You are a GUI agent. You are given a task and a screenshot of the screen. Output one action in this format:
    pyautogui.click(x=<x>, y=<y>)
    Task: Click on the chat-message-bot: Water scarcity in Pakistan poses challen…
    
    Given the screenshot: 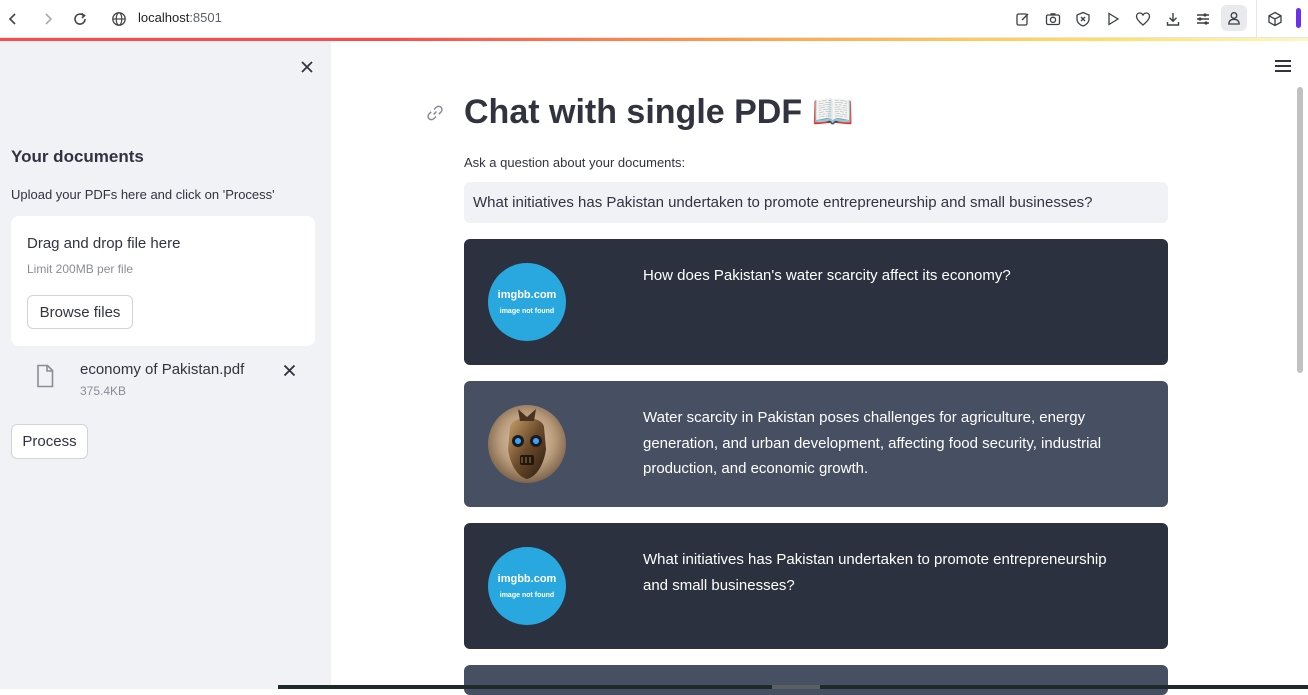 What is the action you would take?
    pyautogui.click(x=816, y=444)
    